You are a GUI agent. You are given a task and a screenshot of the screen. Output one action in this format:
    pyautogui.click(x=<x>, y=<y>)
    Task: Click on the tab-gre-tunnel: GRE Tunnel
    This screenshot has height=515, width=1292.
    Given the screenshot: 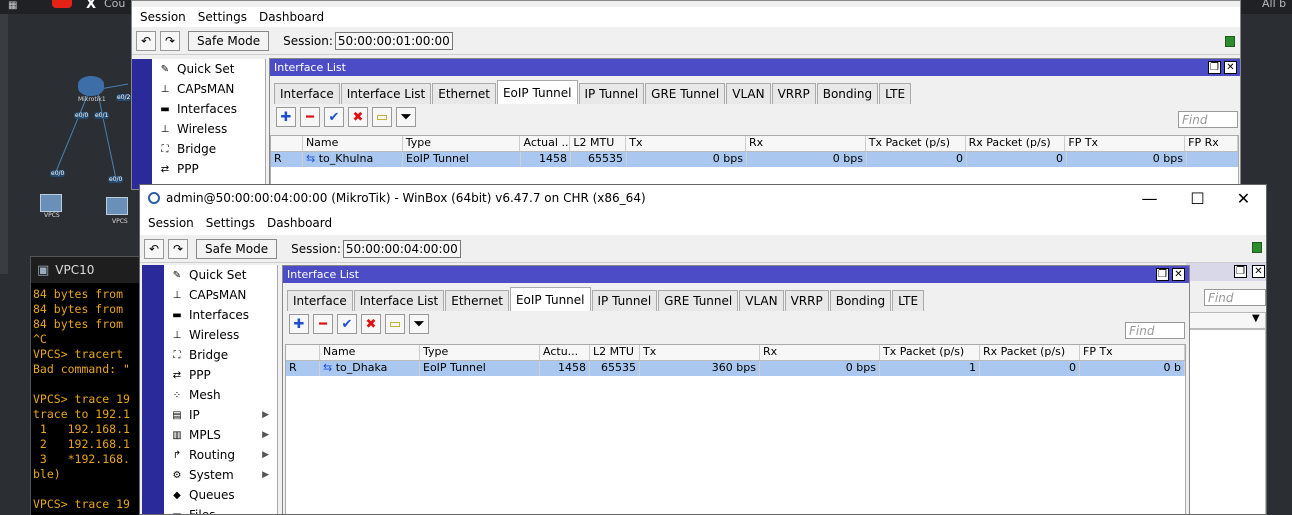 What is the action you would take?
    pyautogui.click(x=698, y=300)
    